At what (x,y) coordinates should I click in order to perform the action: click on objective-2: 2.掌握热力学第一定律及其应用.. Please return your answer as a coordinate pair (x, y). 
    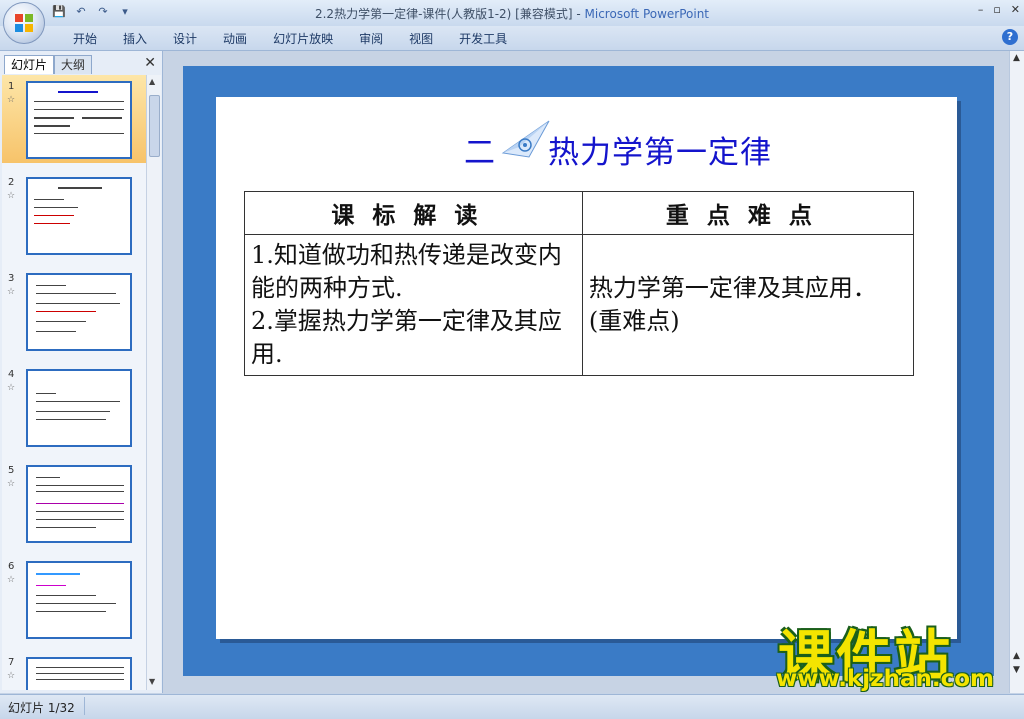
    Looking at the image, I should click on (406, 337).